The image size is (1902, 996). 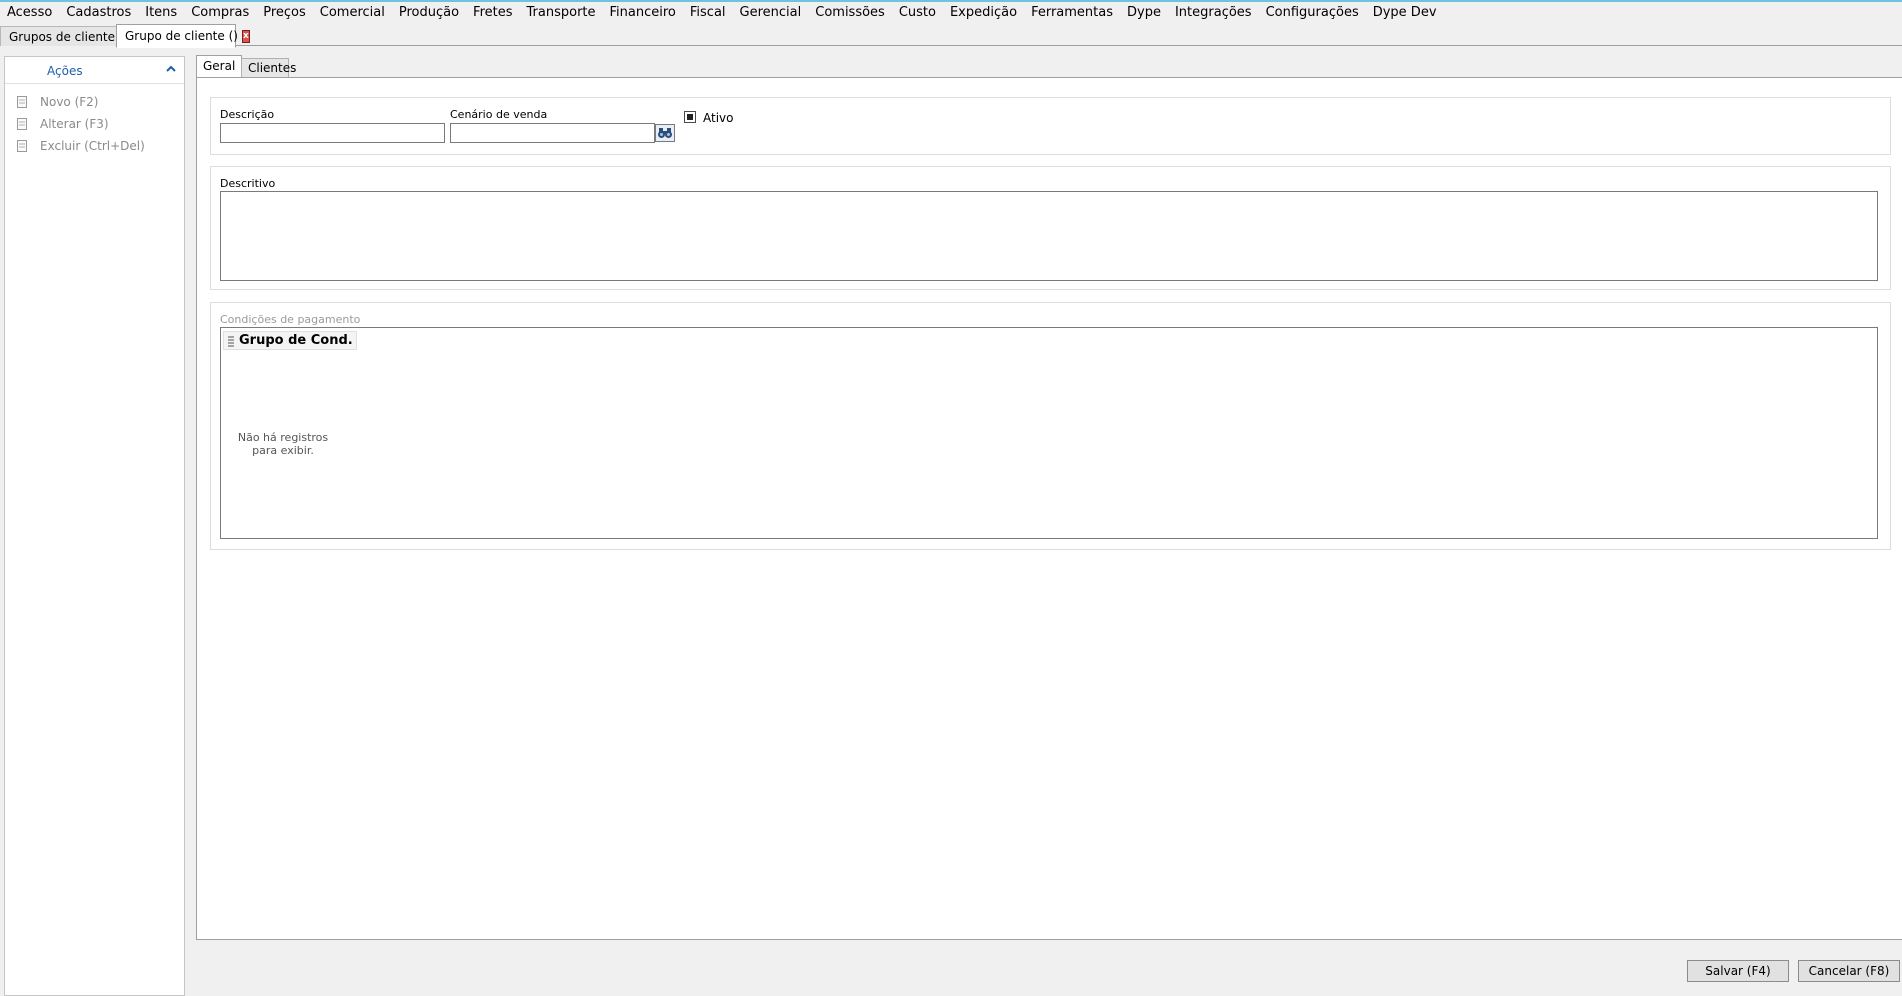 What do you see at coordinates (718, 118) in the screenshot?
I see `ativo-label: Ativo` at bounding box center [718, 118].